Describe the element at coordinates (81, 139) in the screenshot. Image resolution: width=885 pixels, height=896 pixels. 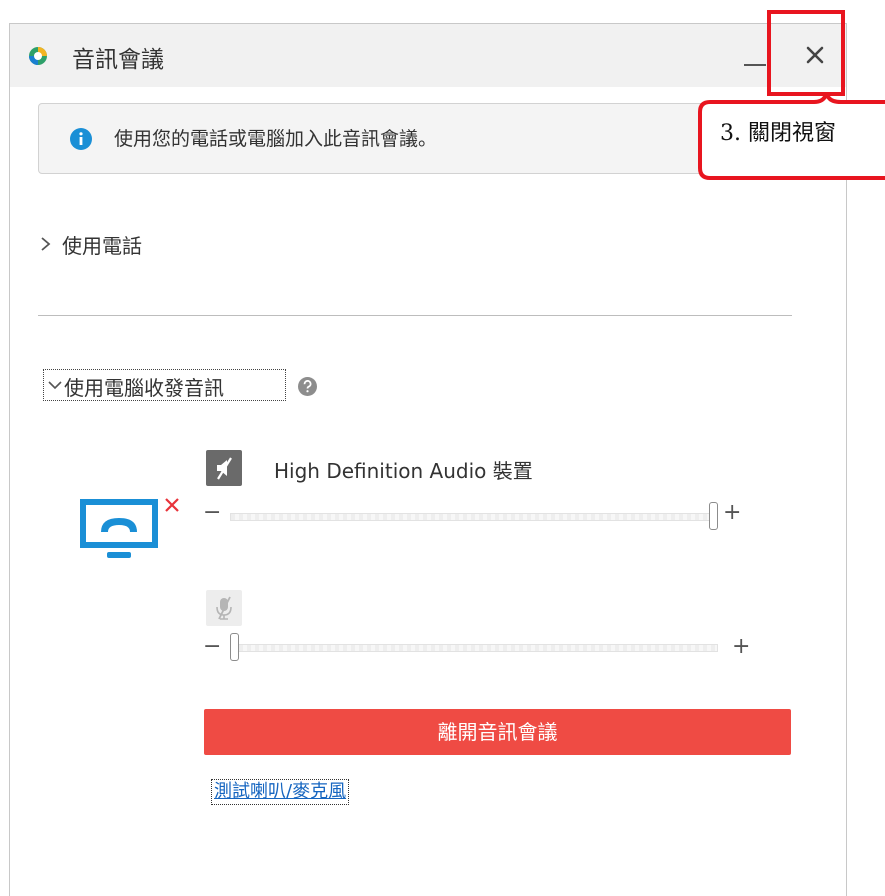
I see `info-icon` at that location.